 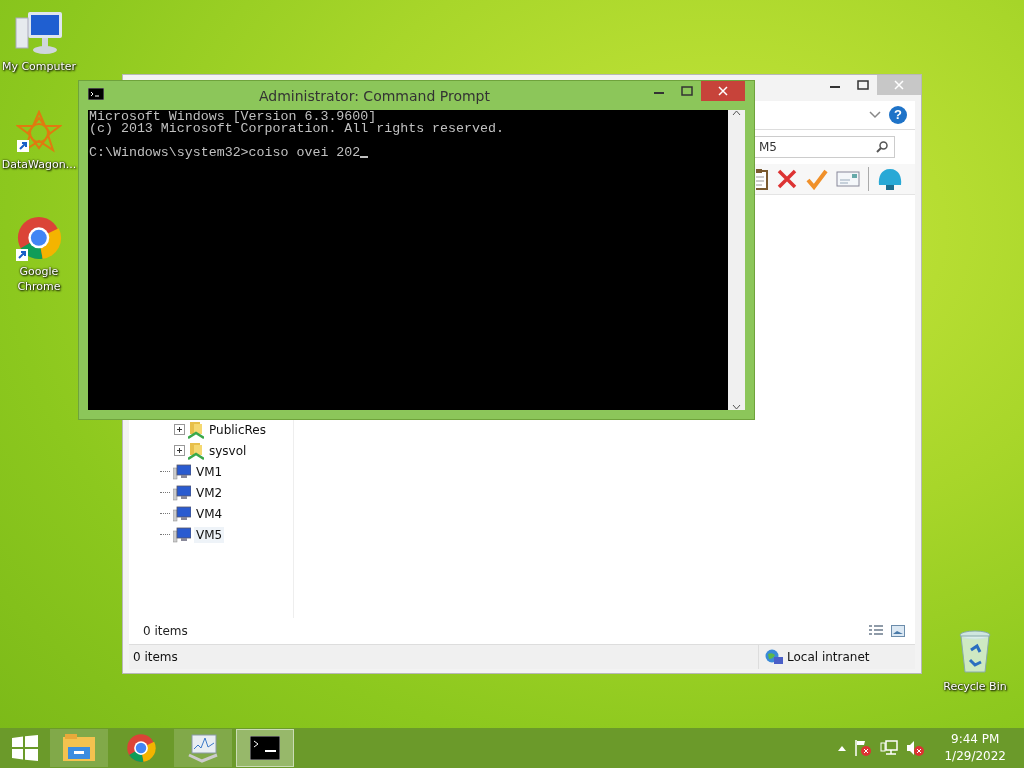 I want to click on checkmark-icon, so click(x=817, y=179).